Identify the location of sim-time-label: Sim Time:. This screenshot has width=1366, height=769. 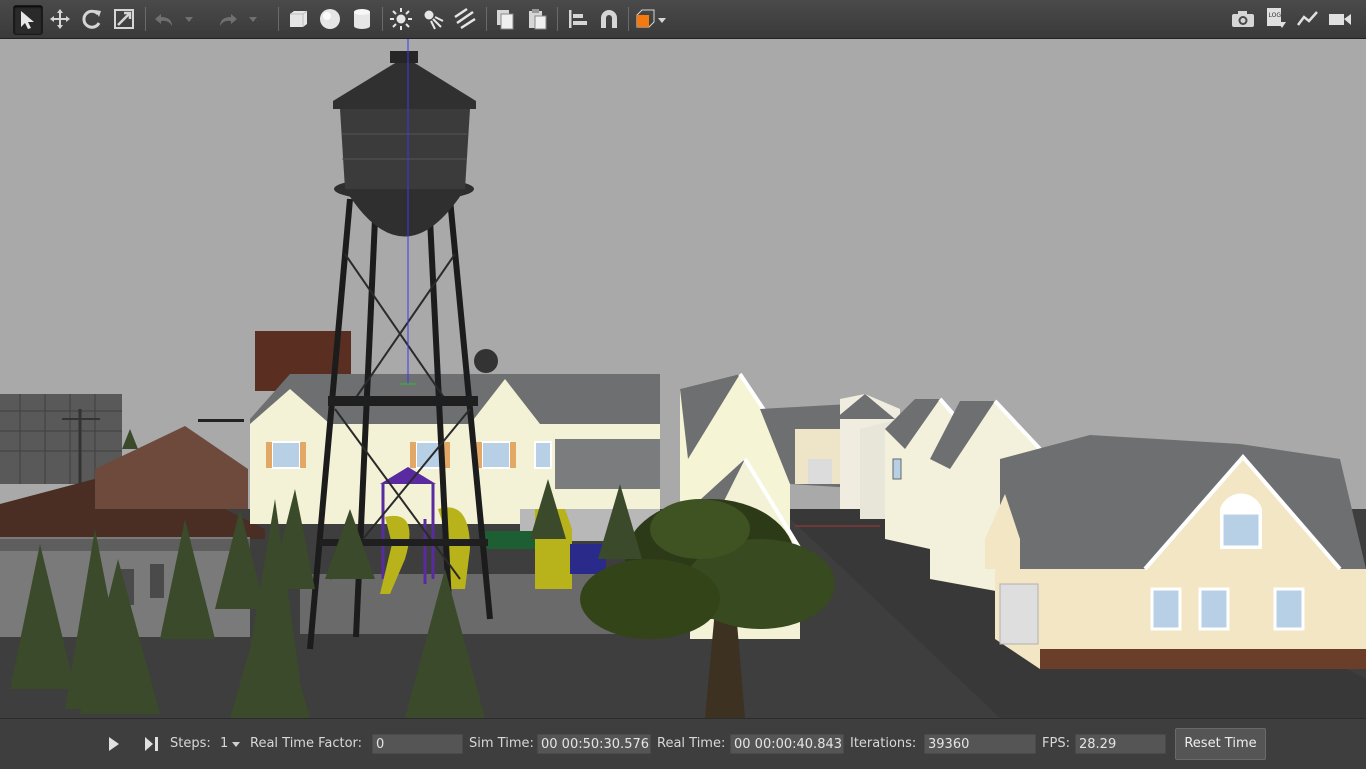
(501, 743).